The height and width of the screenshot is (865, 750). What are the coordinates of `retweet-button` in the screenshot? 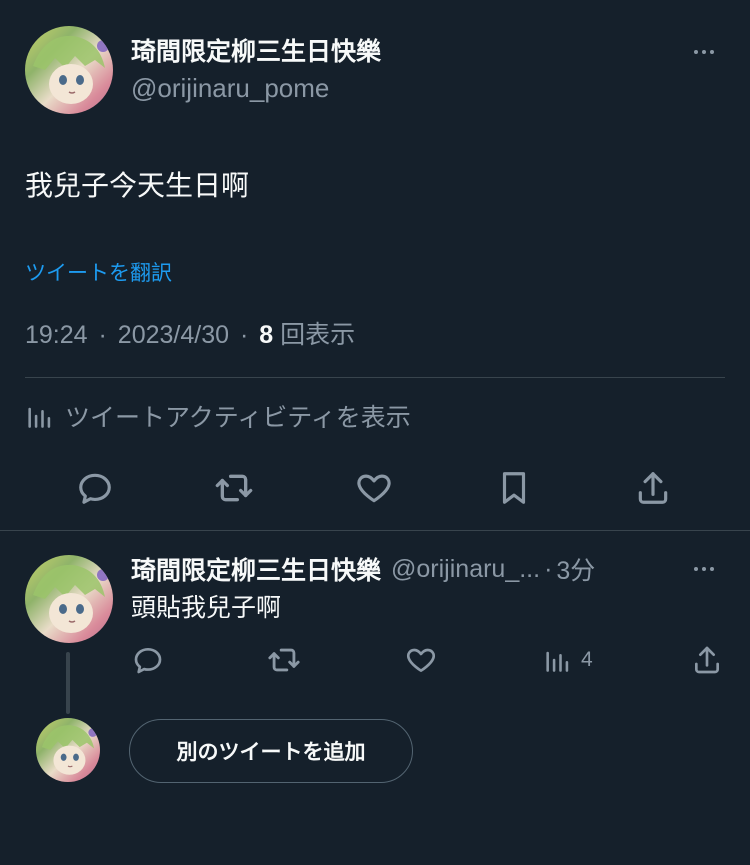 It's located at (234, 488).